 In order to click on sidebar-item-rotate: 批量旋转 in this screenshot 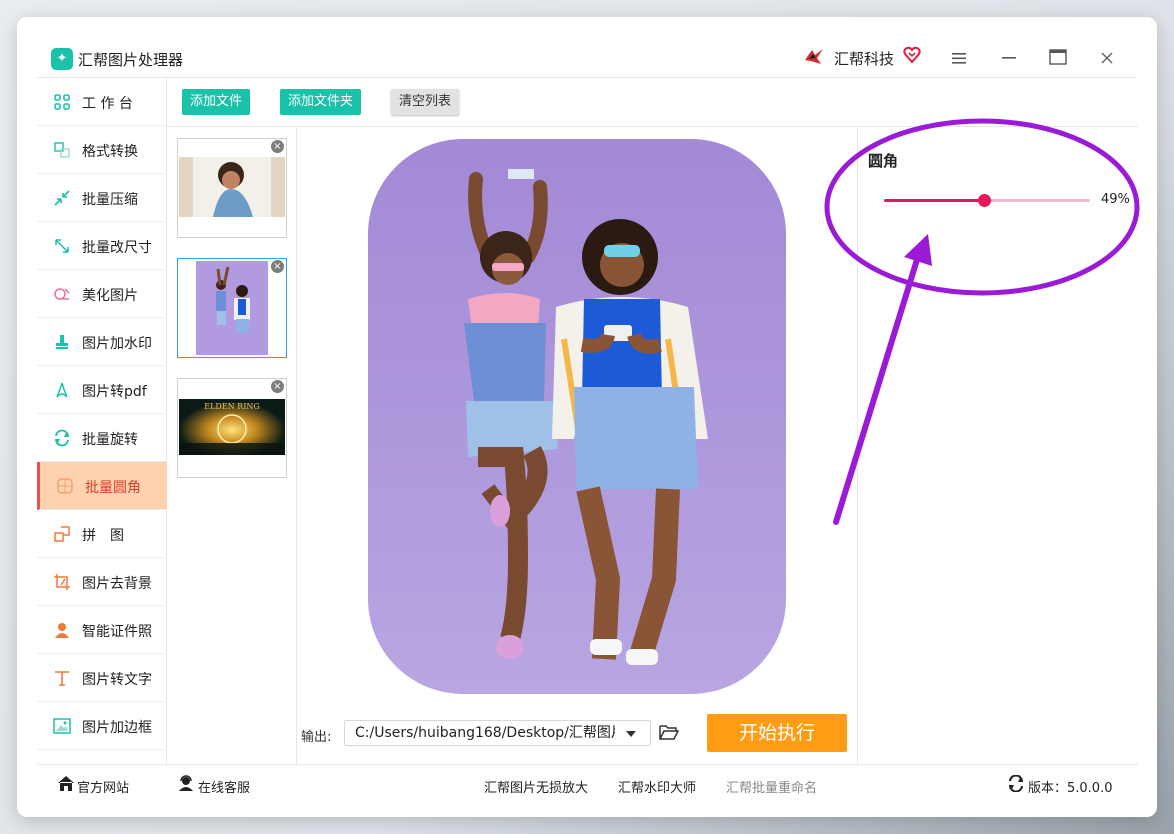, I will do `click(102, 438)`.